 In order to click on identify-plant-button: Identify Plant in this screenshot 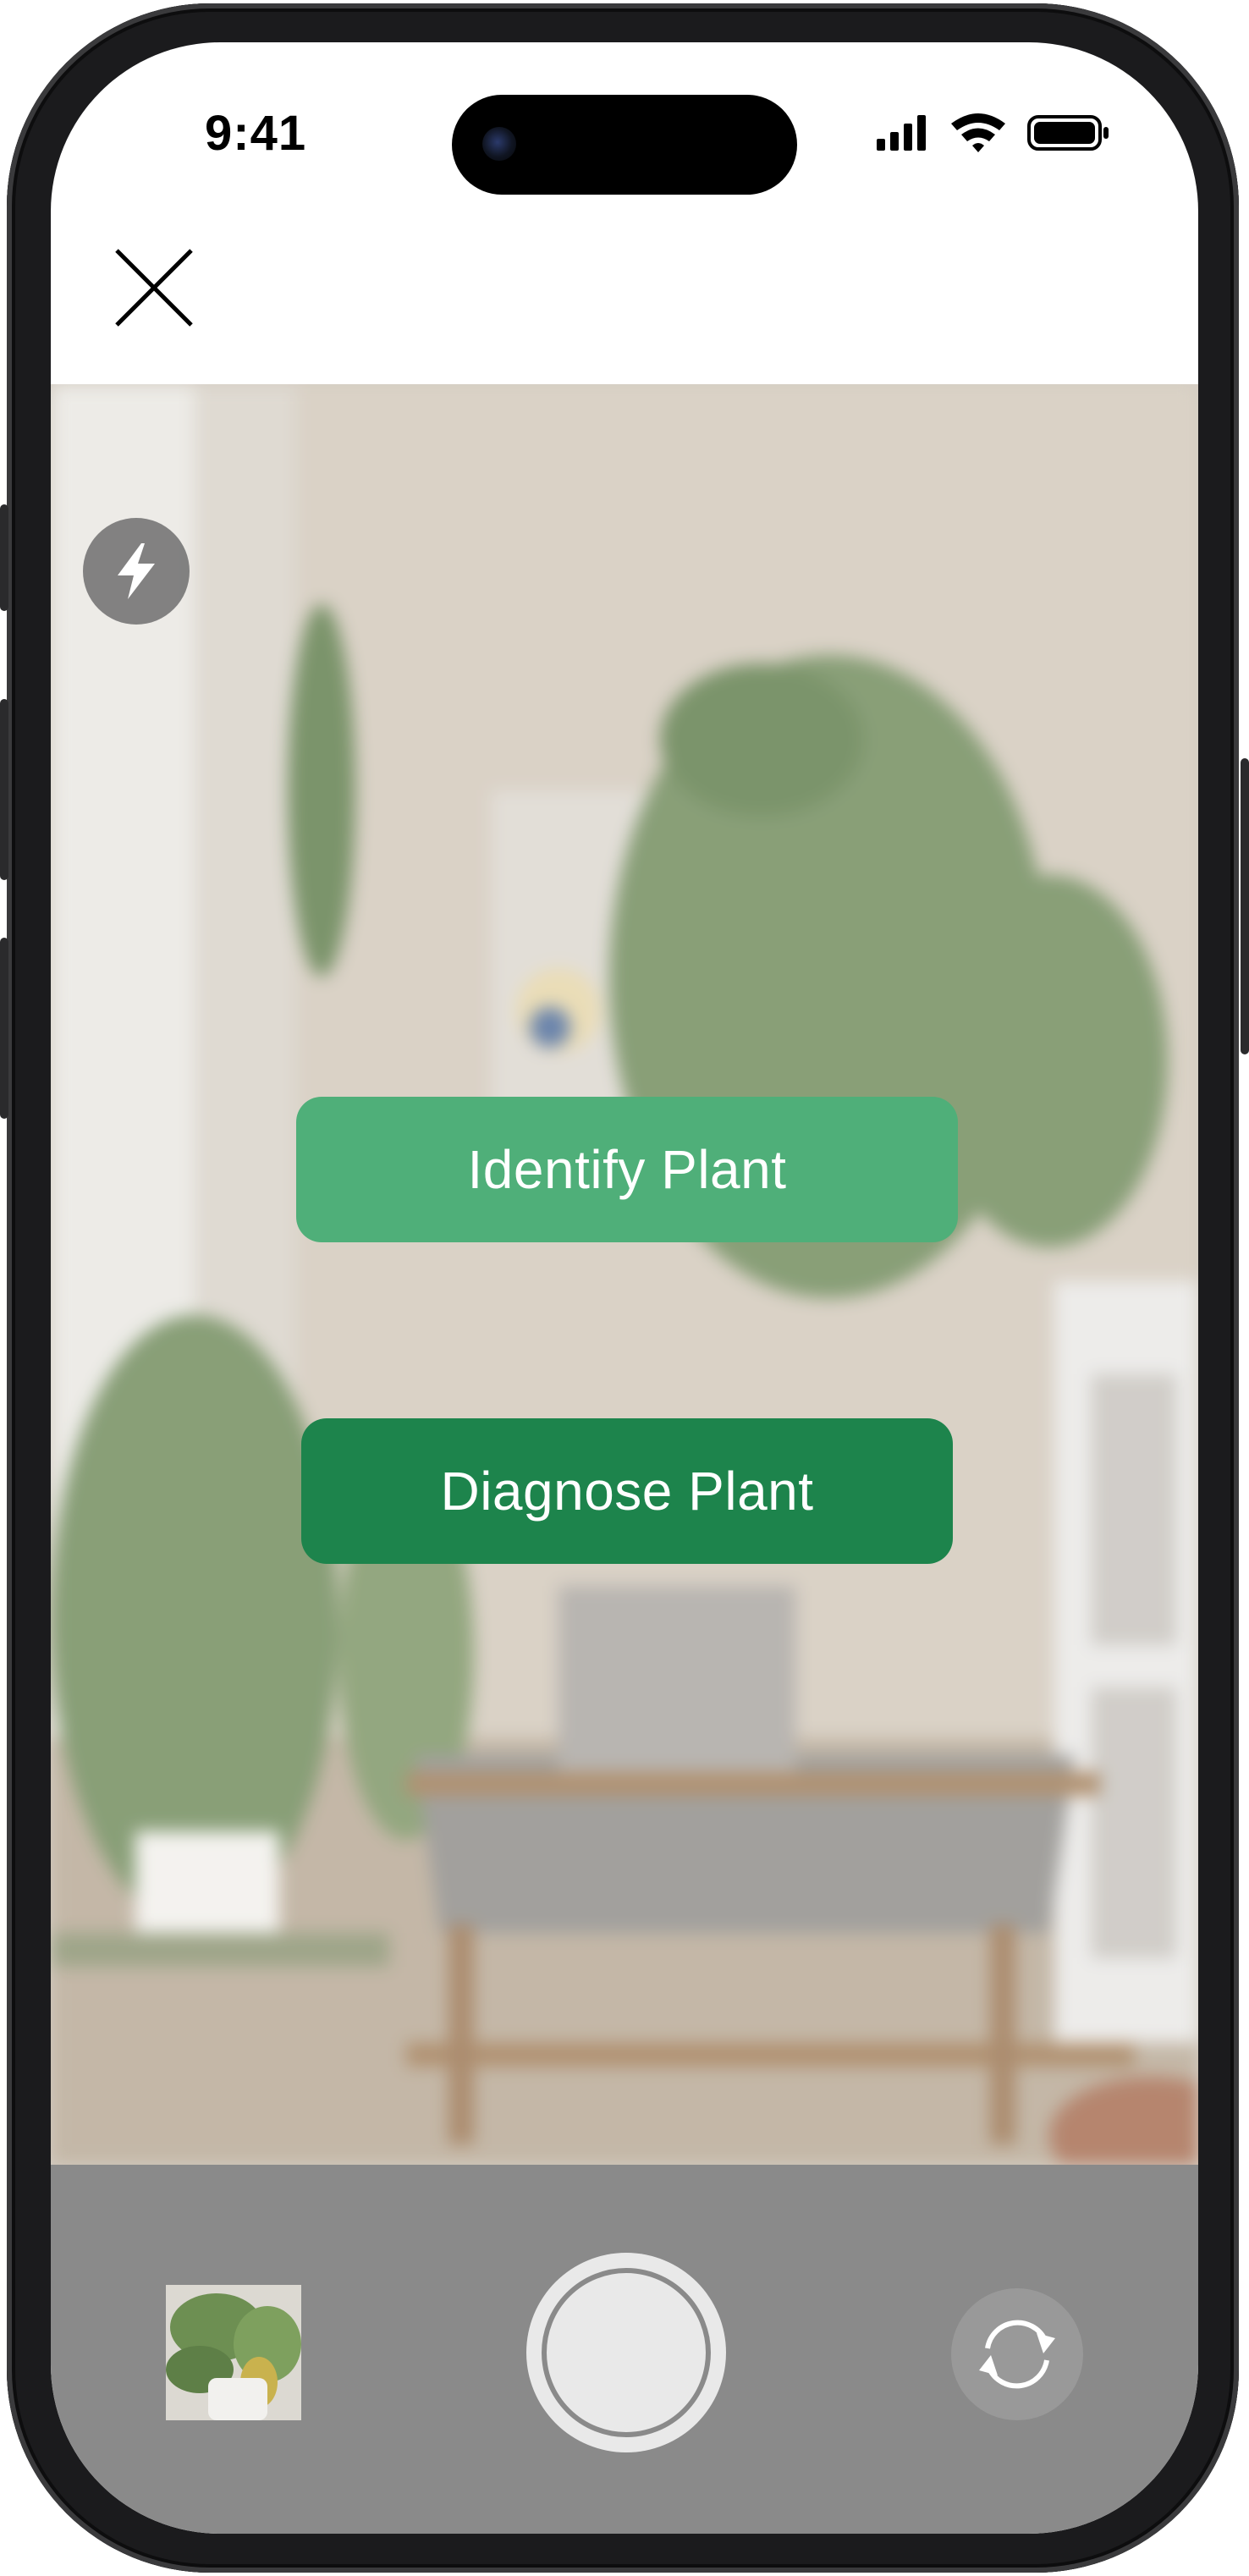, I will do `click(627, 1169)`.